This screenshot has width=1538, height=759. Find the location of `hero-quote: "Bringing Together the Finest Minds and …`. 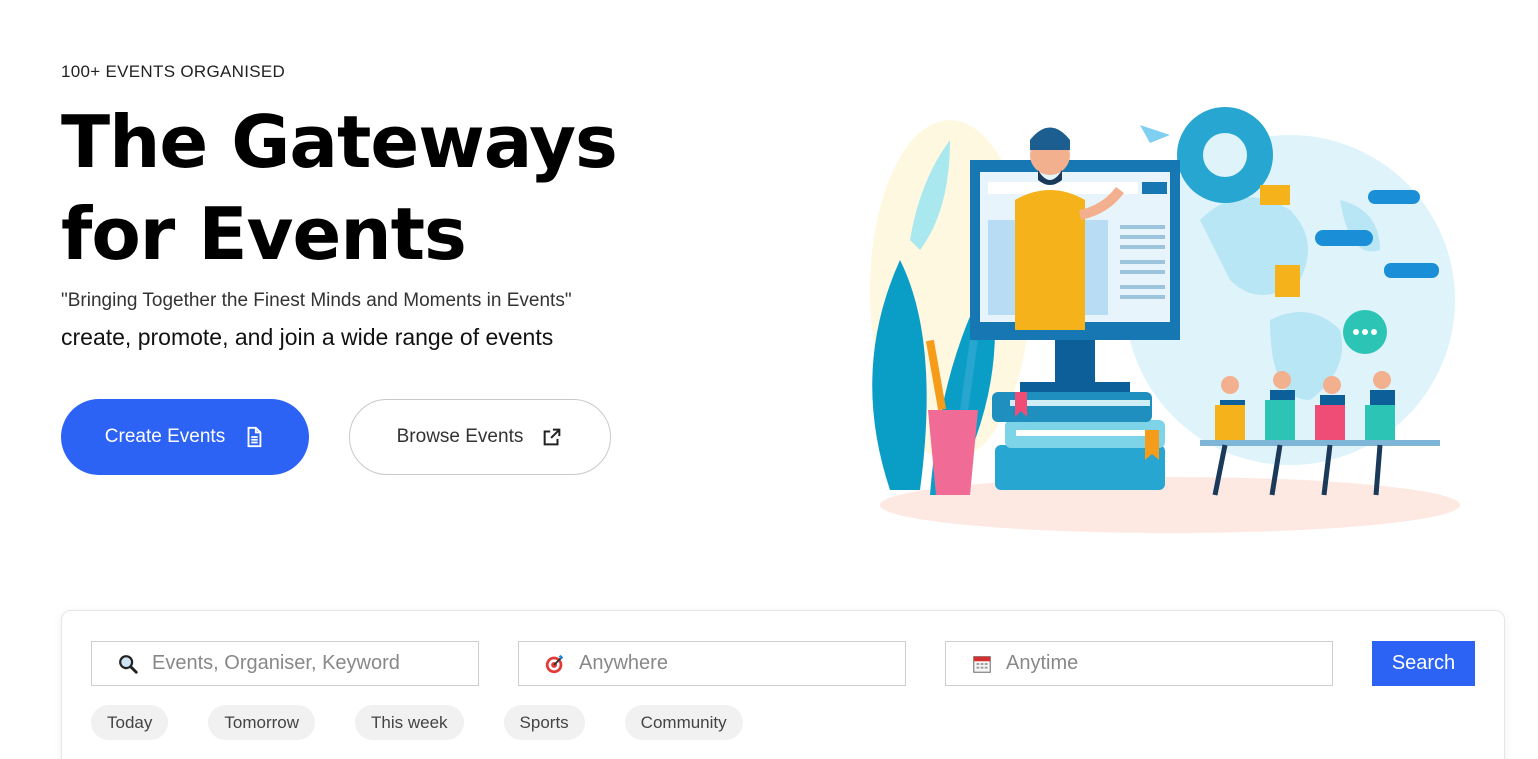

hero-quote: "Bringing Together the Finest Minds and … is located at coordinates (316, 300).